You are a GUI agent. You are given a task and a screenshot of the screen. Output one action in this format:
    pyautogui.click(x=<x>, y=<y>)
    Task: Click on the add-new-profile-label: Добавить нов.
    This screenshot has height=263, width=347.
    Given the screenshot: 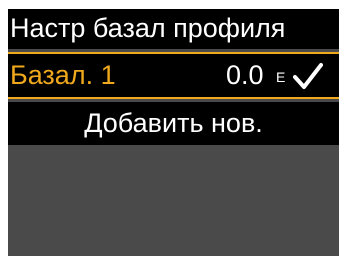 What is the action you would take?
    pyautogui.click(x=173, y=123)
    